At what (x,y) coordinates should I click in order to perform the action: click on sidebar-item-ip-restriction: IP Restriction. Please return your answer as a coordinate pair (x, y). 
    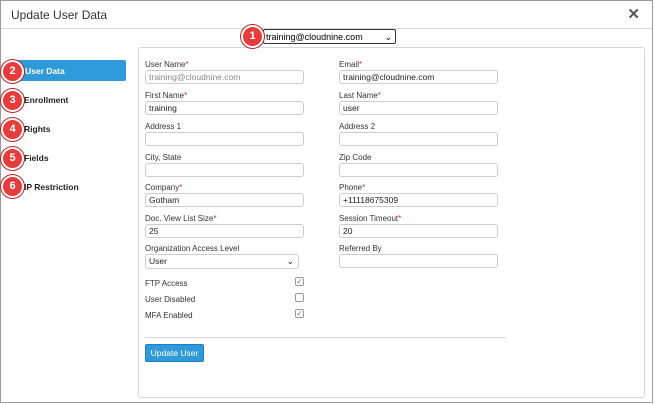
    Looking at the image, I should click on (51, 187).